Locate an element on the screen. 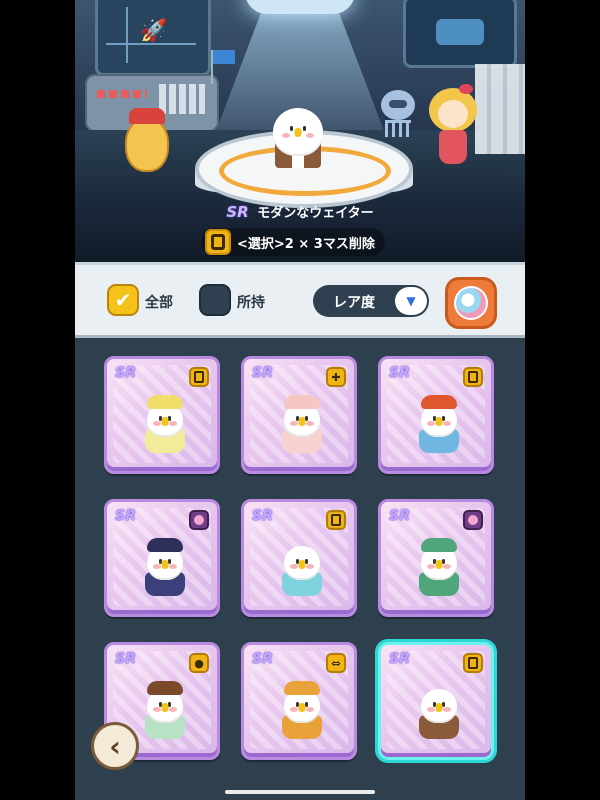  character-card-selected: SR is located at coordinates (436, 701).